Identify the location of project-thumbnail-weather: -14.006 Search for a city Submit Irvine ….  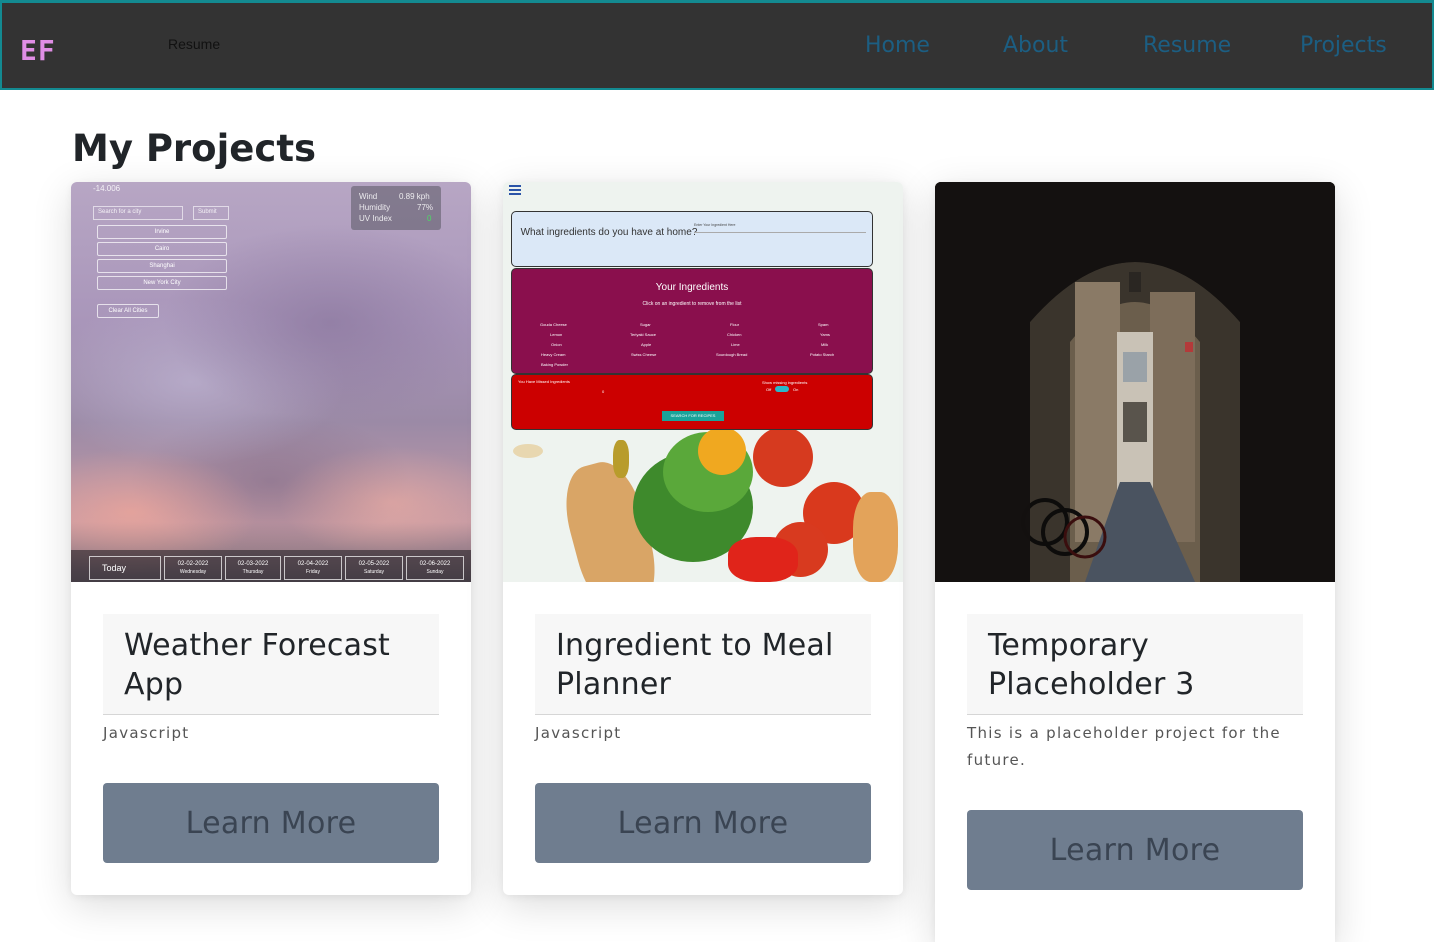
(271, 382).